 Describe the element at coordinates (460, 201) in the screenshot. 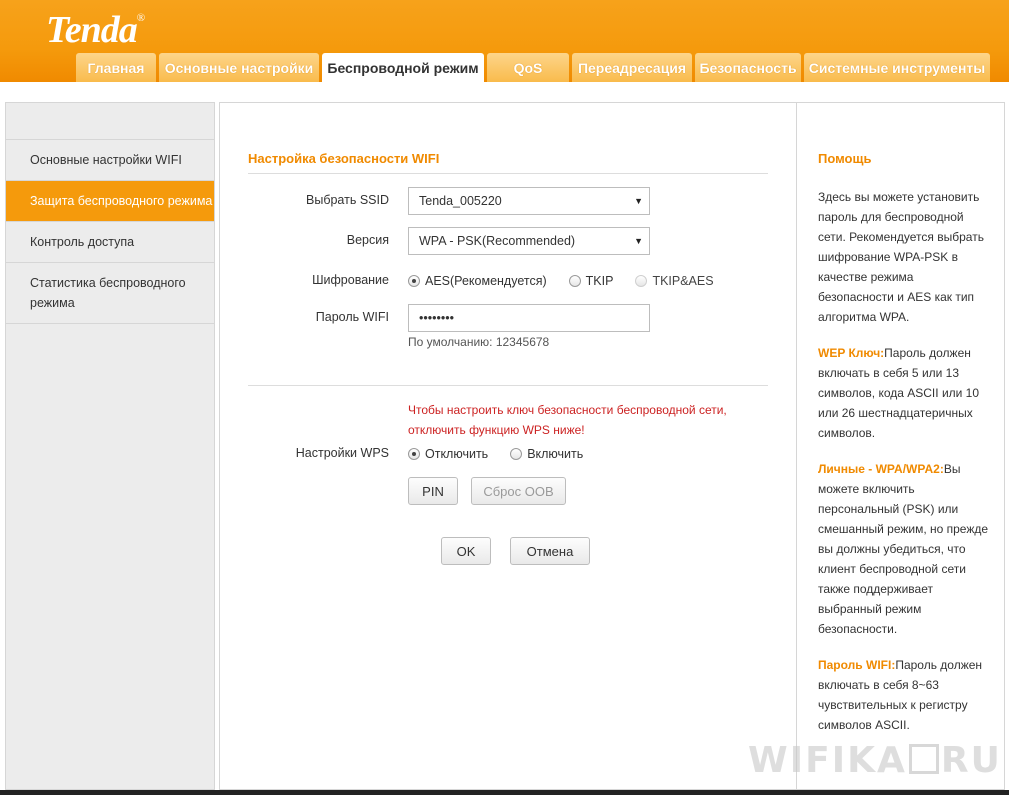

I see `ssid-select-value: Tenda_005220` at that location.